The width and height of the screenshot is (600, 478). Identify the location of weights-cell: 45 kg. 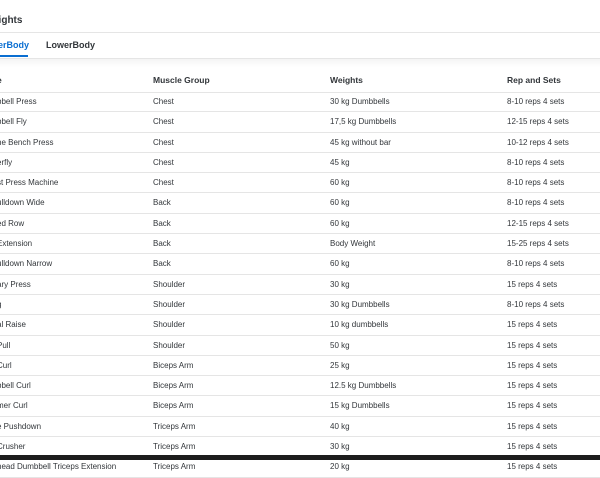
(340, 162).